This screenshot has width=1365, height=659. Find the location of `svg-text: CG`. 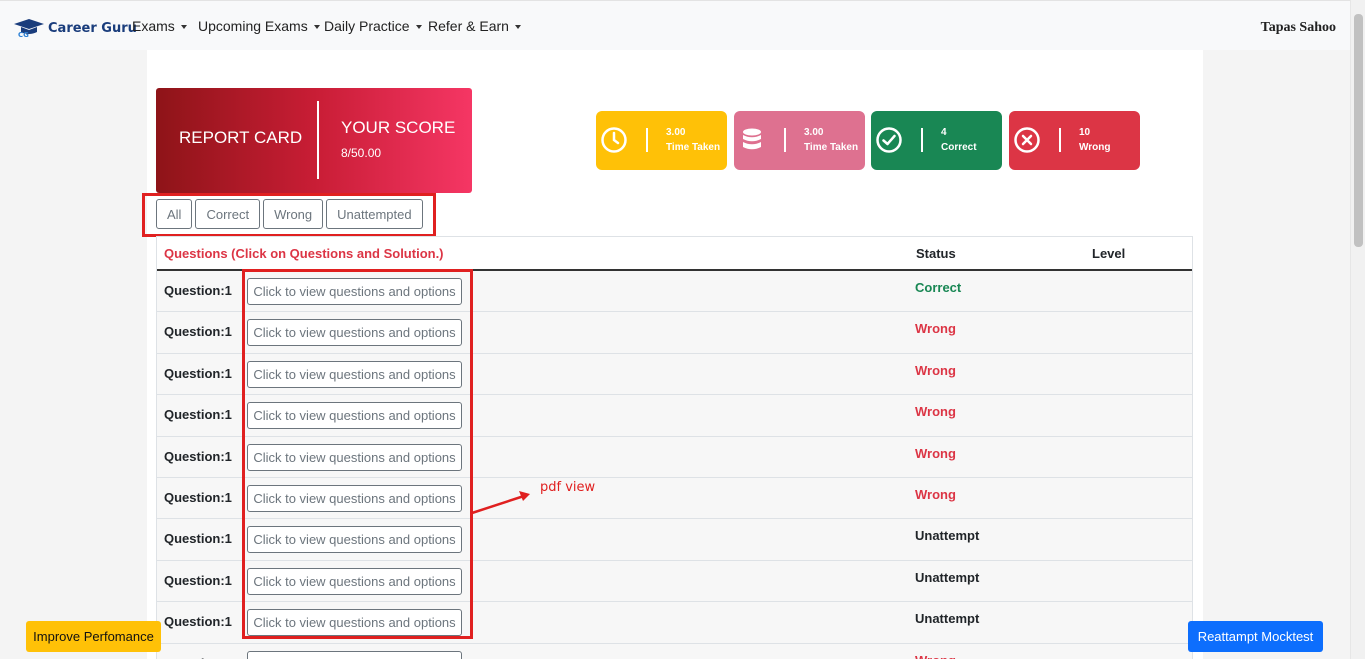

svg-text: CG is located at coordinates (23, 34).